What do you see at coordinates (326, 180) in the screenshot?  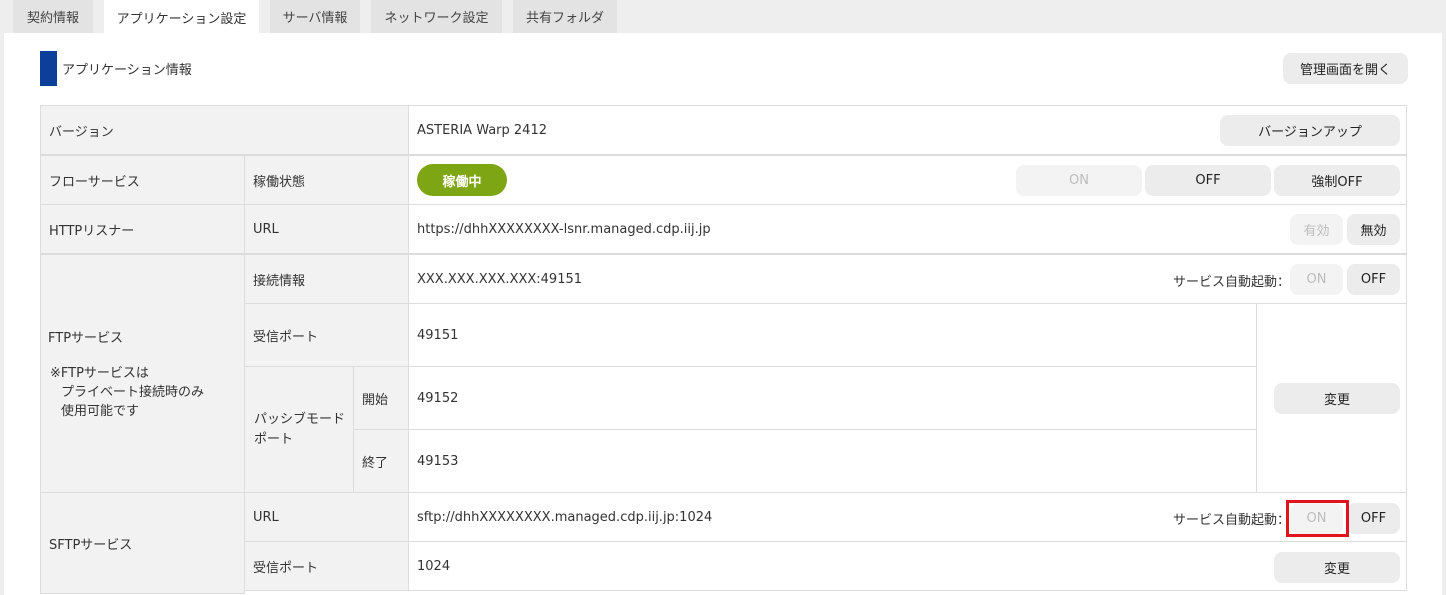 I see `flow-status-label: 稼働状態` at bounding box center [326, 180].